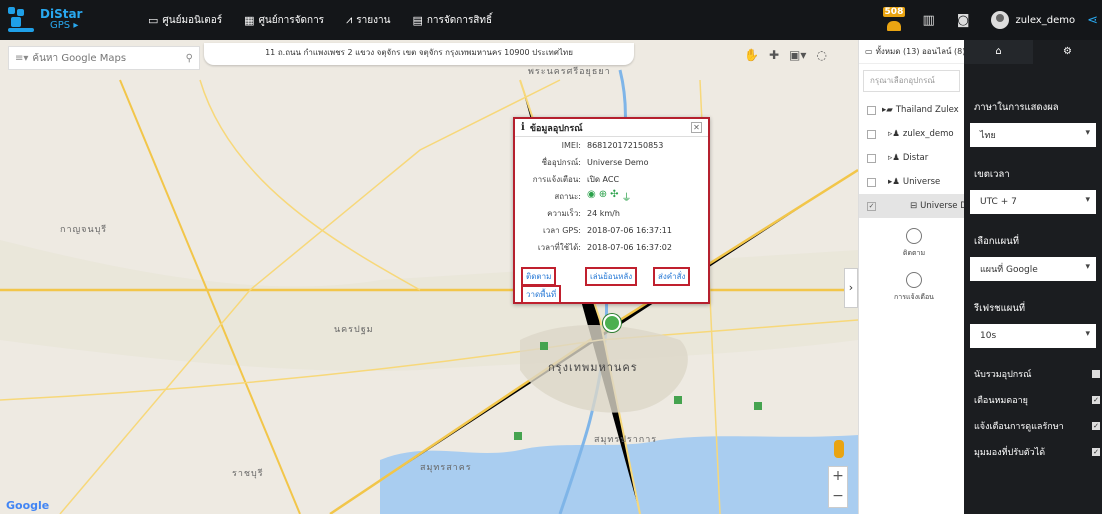 The width and height of the screenshot is (1102, 514). What do you see at coordinates (751, 55) in the screenshot?
I see `hand-icon: ✋` at bounding box center [751, 55].